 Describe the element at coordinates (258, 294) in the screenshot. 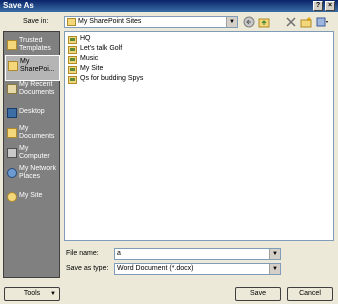

I see `save-button: Save` at that location.